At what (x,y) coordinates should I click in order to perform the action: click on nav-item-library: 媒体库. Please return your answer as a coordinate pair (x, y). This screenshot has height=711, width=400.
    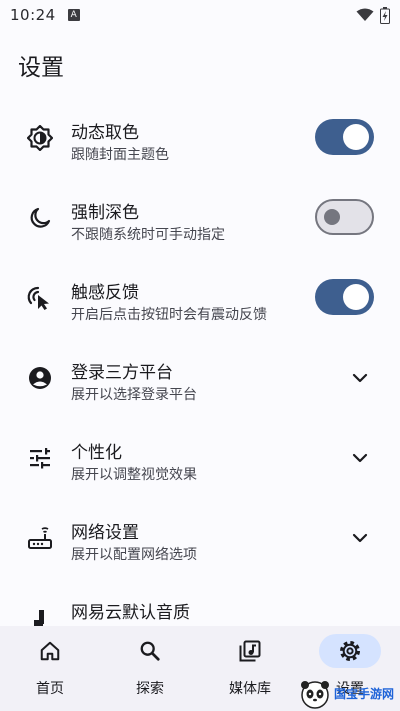
    Looking at the image, I should click on (250, 668).